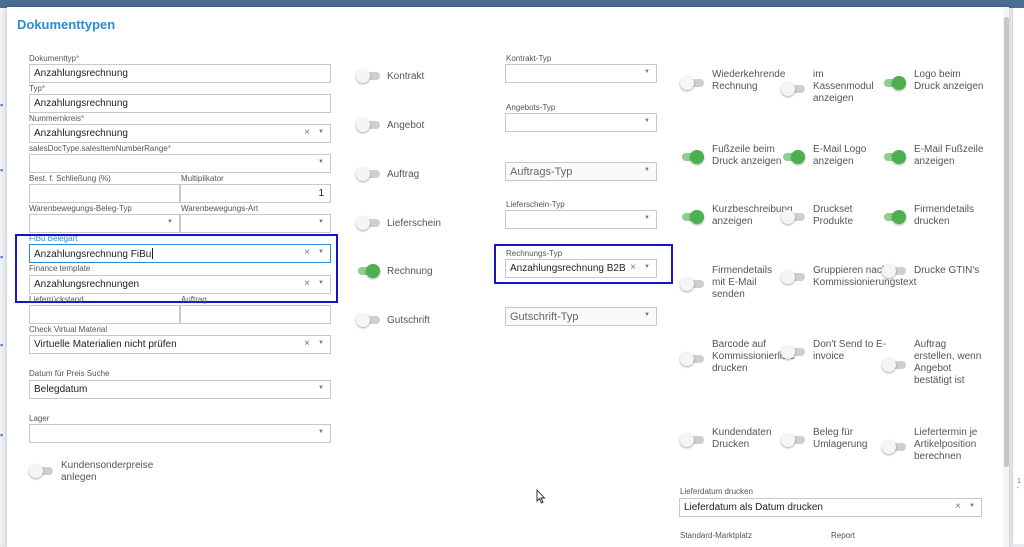 The width and height of the screenshot is (1024, 547). Describe the element at coordinates (793, 217) in the screenshot. I see `druckset-produkte-toggle` at that location.